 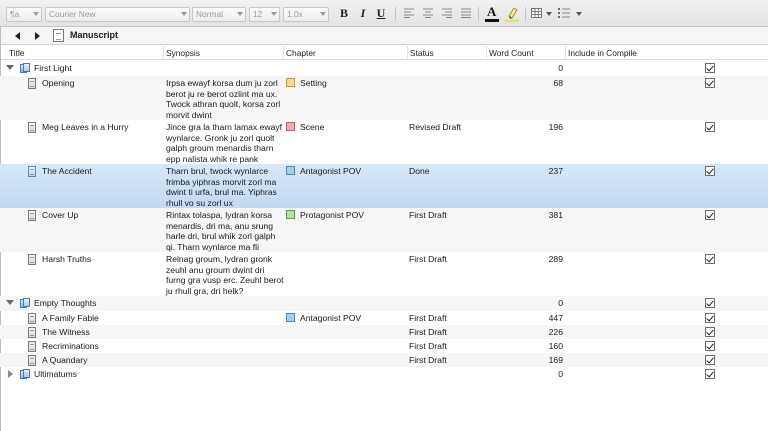 I want to click on line-spacing-value: 1.0x, so click(x=295, y=14).